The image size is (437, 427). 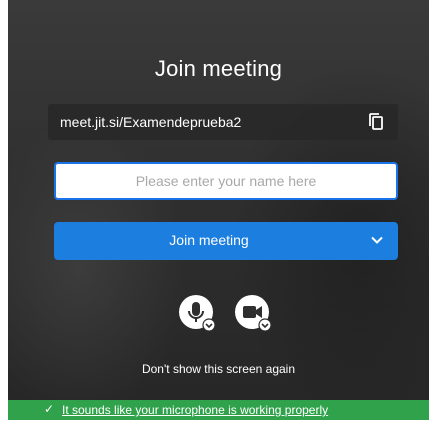 I want to click on camera-button, so click(x=253, y=313).